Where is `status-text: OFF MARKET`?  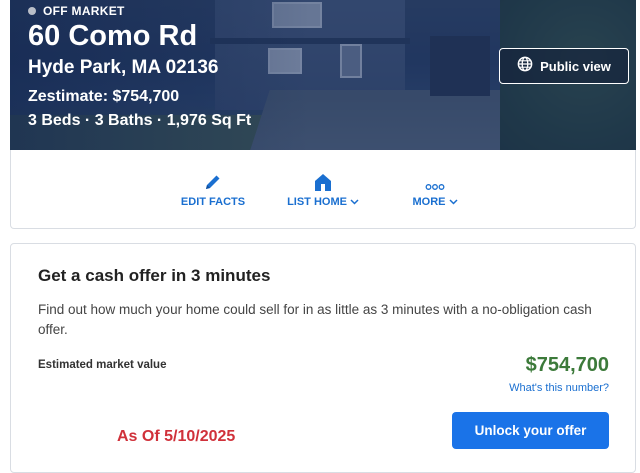
status-text: OFF MARKET is located at coordinates (84, 11).